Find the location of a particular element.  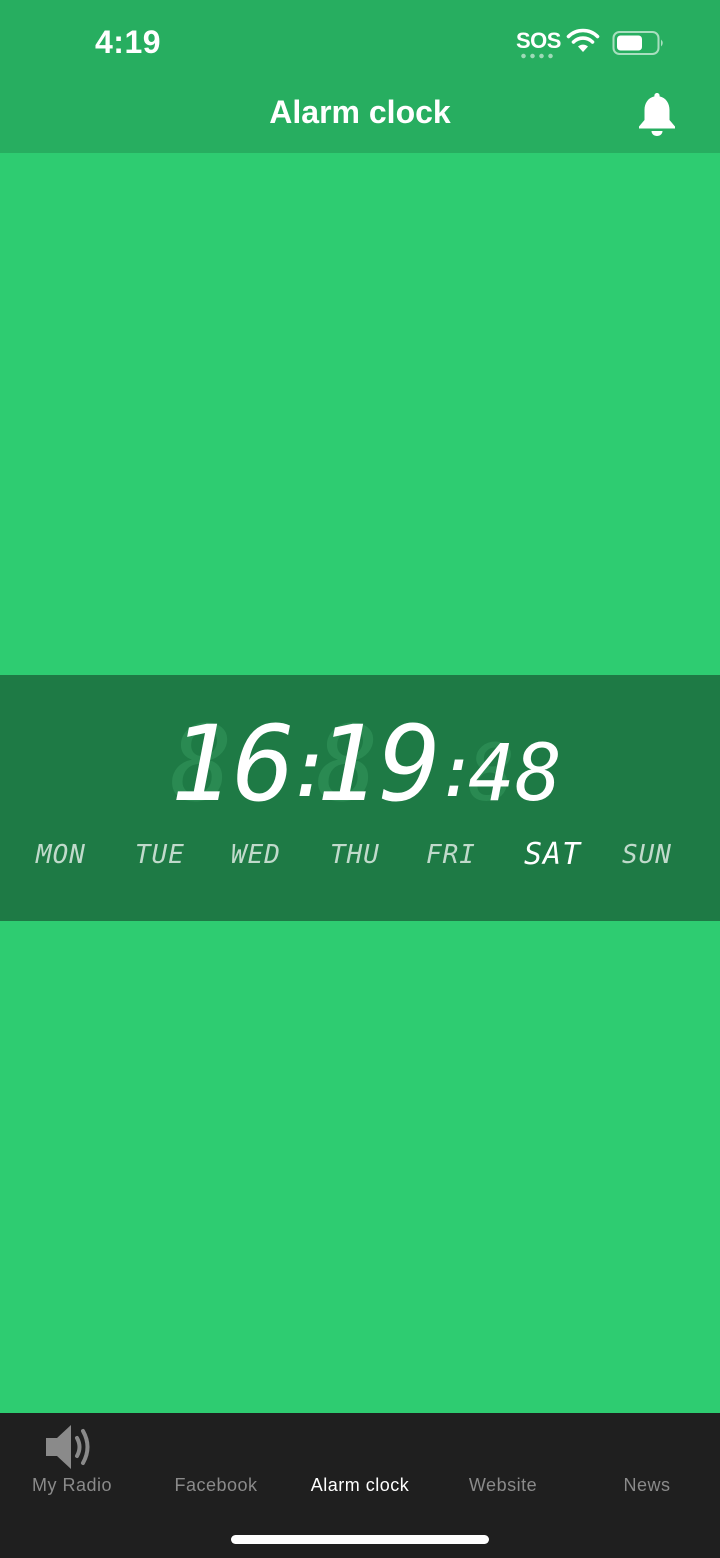

home-indicator is located at coordinates (360, 1539).